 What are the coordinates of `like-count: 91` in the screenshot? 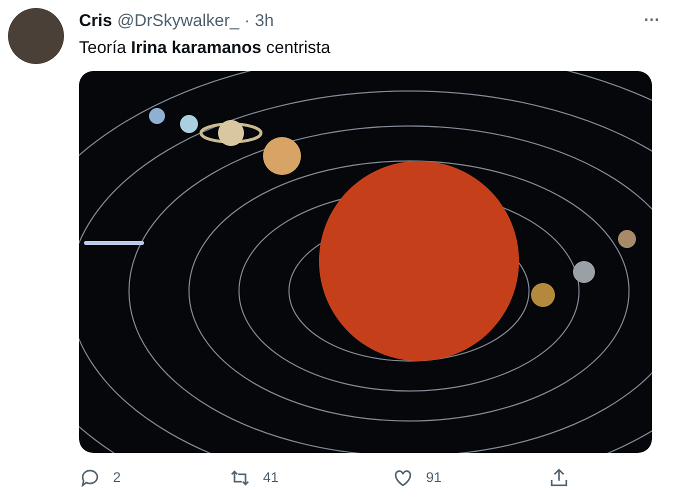 It's located at (434, 477).